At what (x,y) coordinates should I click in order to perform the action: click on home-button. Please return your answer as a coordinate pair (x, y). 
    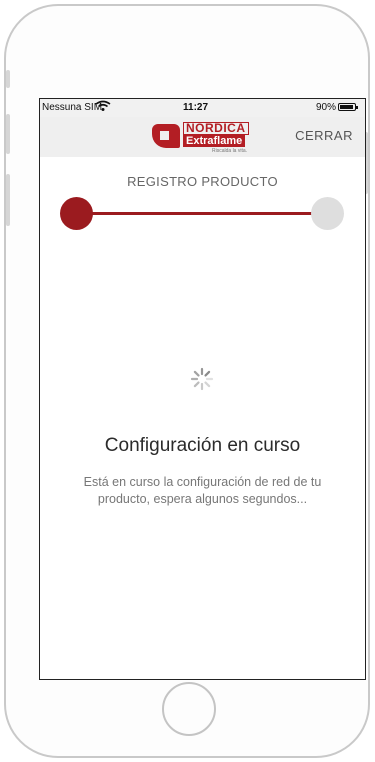
    Looking at the image, I should click on (189, 709).